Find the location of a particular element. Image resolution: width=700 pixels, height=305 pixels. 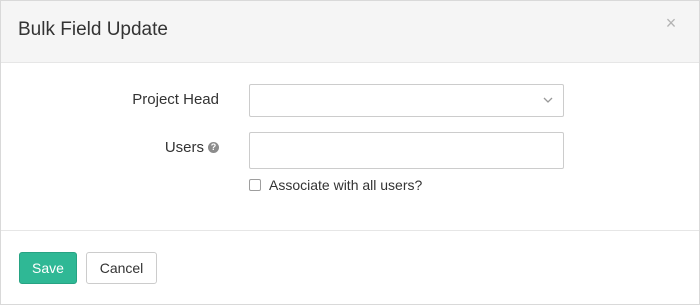

users-input is located at coordinates (406, 150).